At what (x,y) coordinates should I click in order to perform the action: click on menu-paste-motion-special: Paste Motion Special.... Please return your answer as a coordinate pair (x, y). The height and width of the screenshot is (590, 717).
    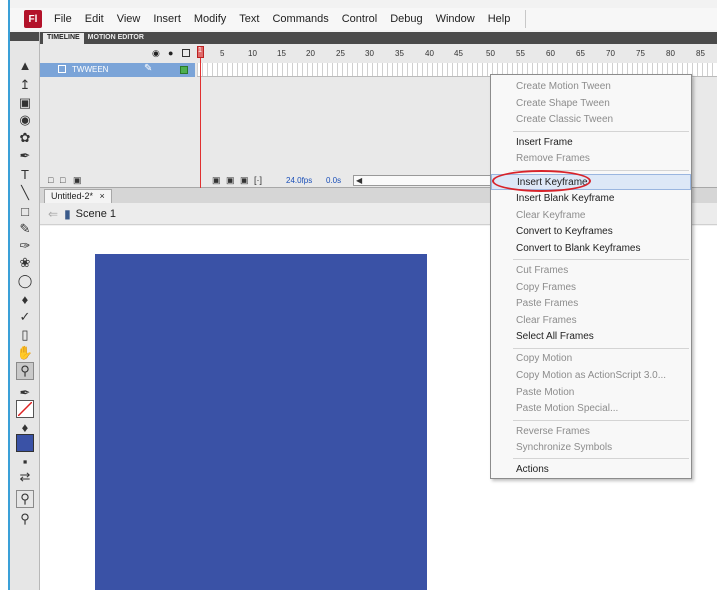
    Looking at the image, I should click on (591, 409).